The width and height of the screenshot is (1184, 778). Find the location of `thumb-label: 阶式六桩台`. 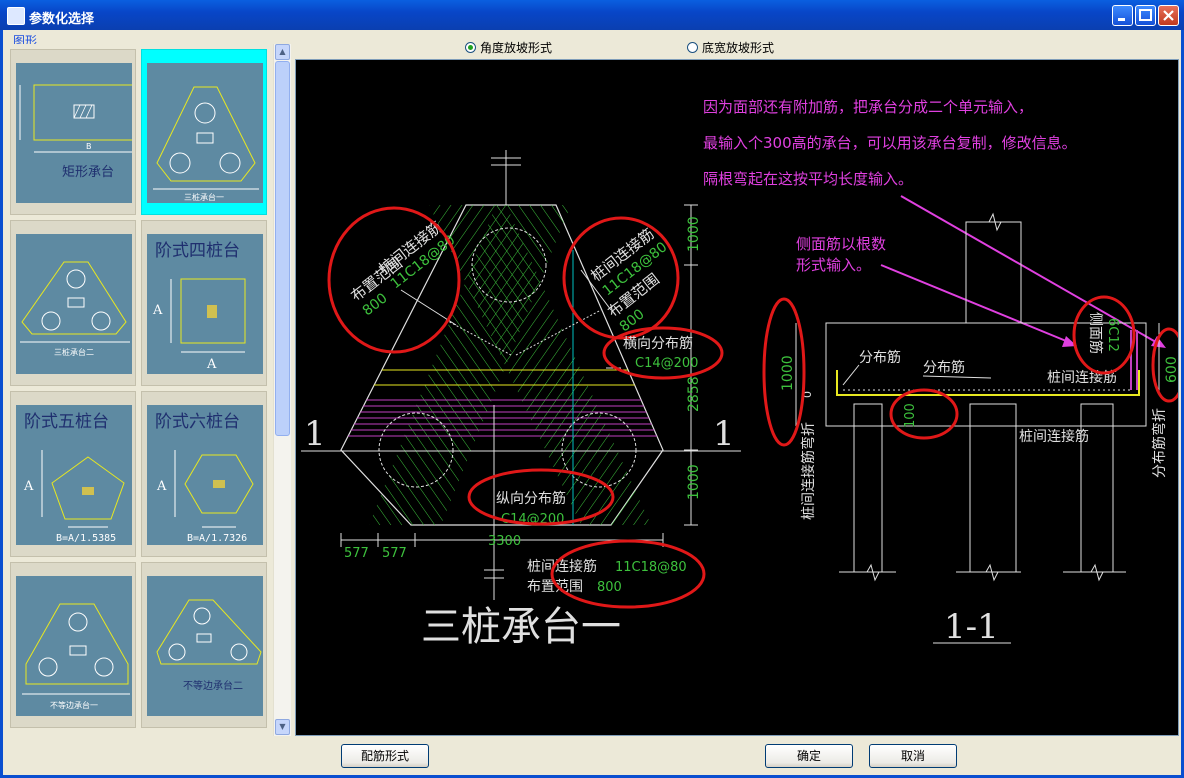

thumb-label: 阶式六桩台 is located at coordinates (197, 422).